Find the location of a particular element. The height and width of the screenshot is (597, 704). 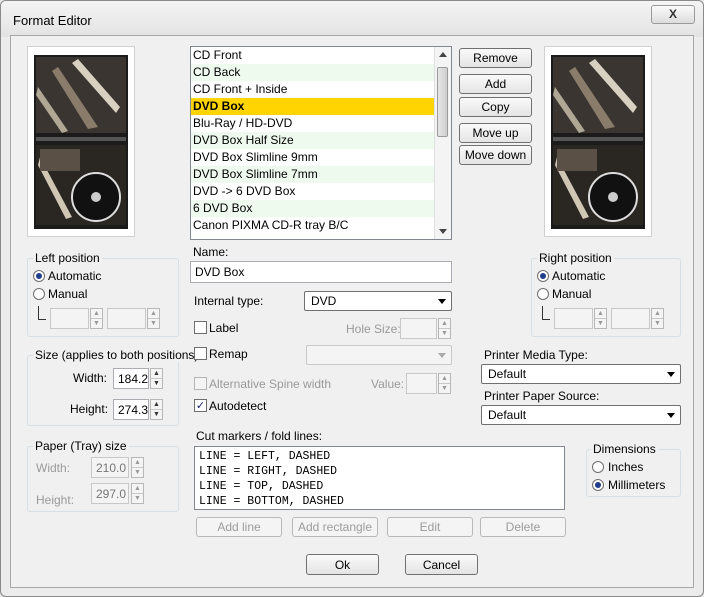

format-list-item: DVD -> 6 DVD Box is located at coordinates (321, 191).